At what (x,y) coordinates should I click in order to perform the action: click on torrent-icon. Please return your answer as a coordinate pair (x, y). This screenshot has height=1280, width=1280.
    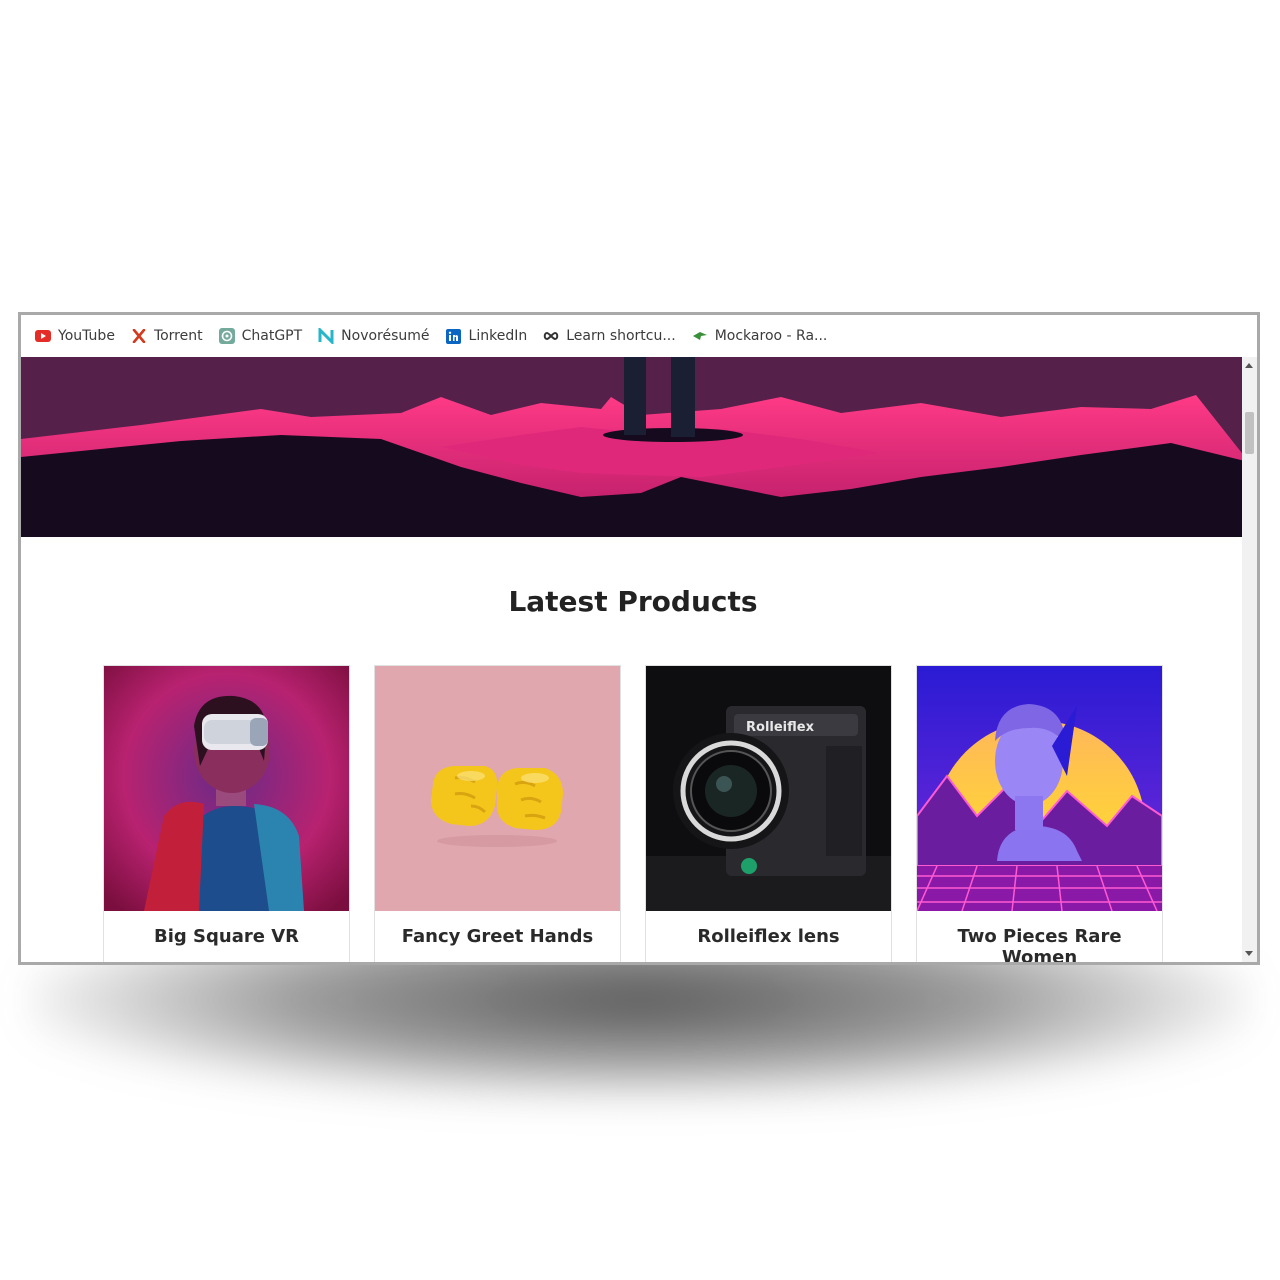
    Looking at the image, I should click on (139, 336).